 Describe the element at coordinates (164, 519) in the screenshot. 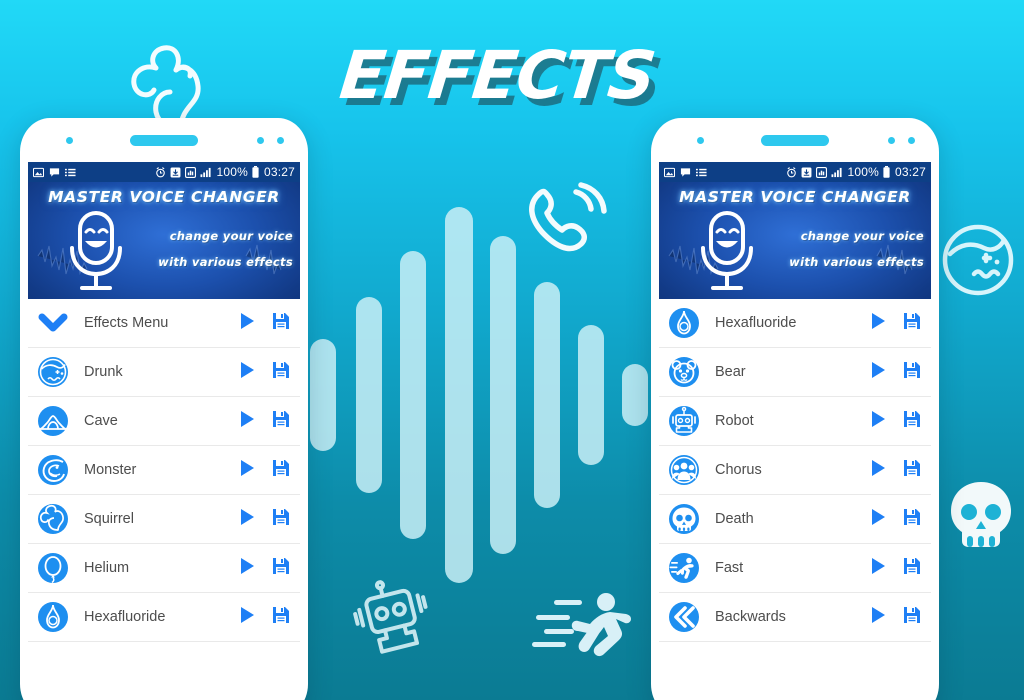

I see `effect-row: Squirrel` at that location.